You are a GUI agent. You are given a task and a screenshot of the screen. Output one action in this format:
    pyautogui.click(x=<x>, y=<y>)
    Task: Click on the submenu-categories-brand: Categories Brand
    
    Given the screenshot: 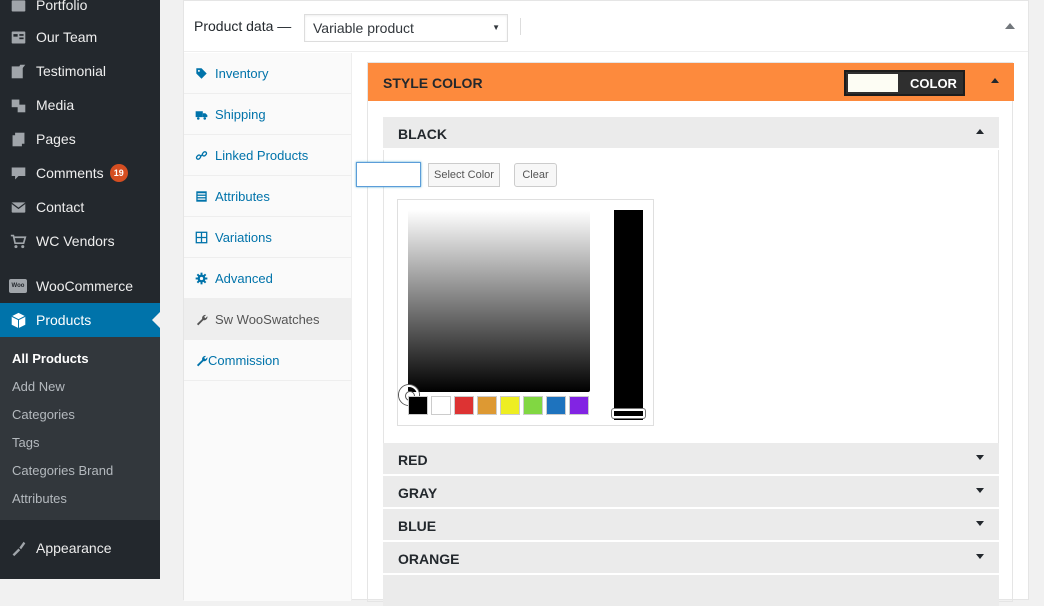 What is the action you would take?
    pyautogui.click(x=62, y=470)
    